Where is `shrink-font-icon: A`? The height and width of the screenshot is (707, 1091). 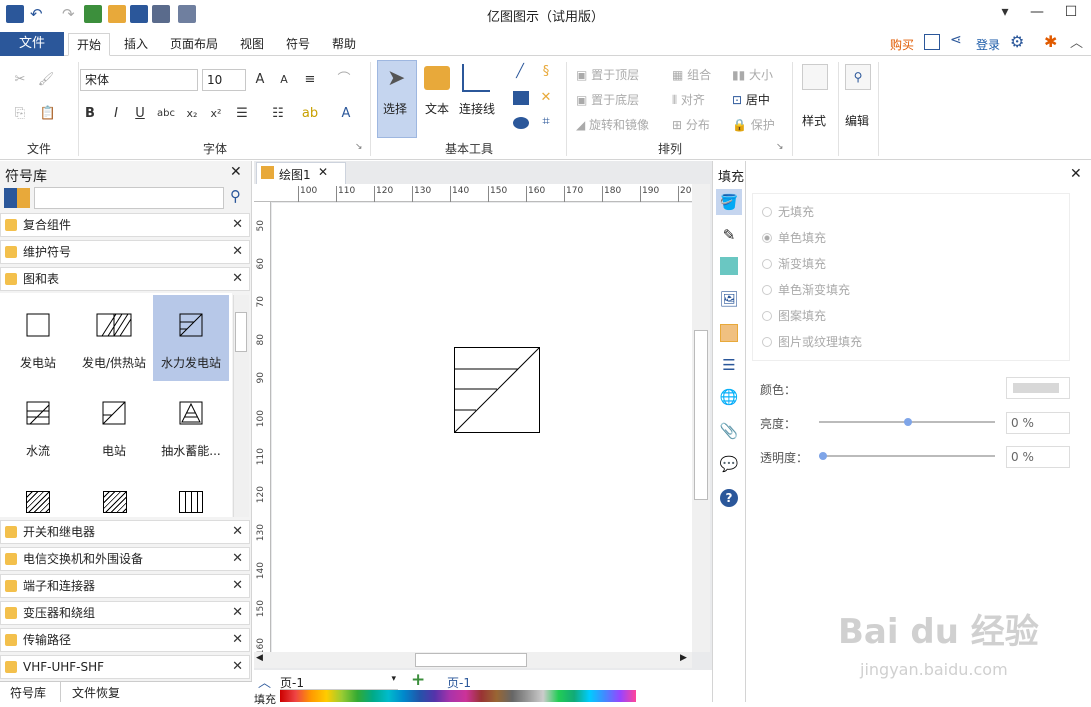 shrink-font-icon: A is located at coordinates (284, 80).